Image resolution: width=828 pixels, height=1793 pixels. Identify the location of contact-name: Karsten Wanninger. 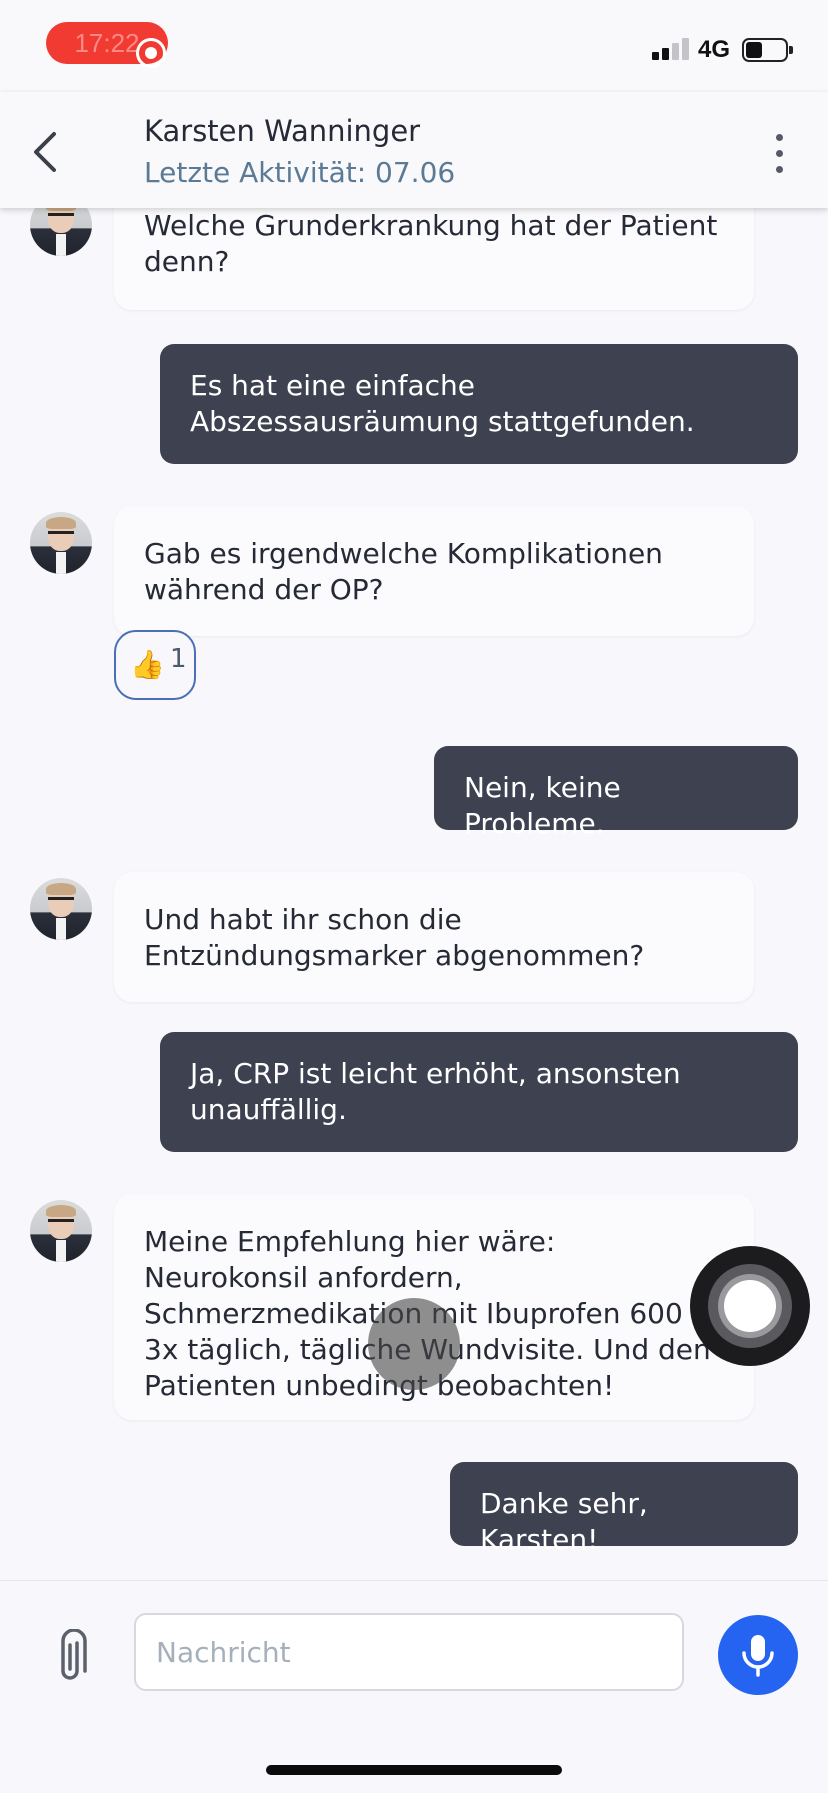
(282, 131).